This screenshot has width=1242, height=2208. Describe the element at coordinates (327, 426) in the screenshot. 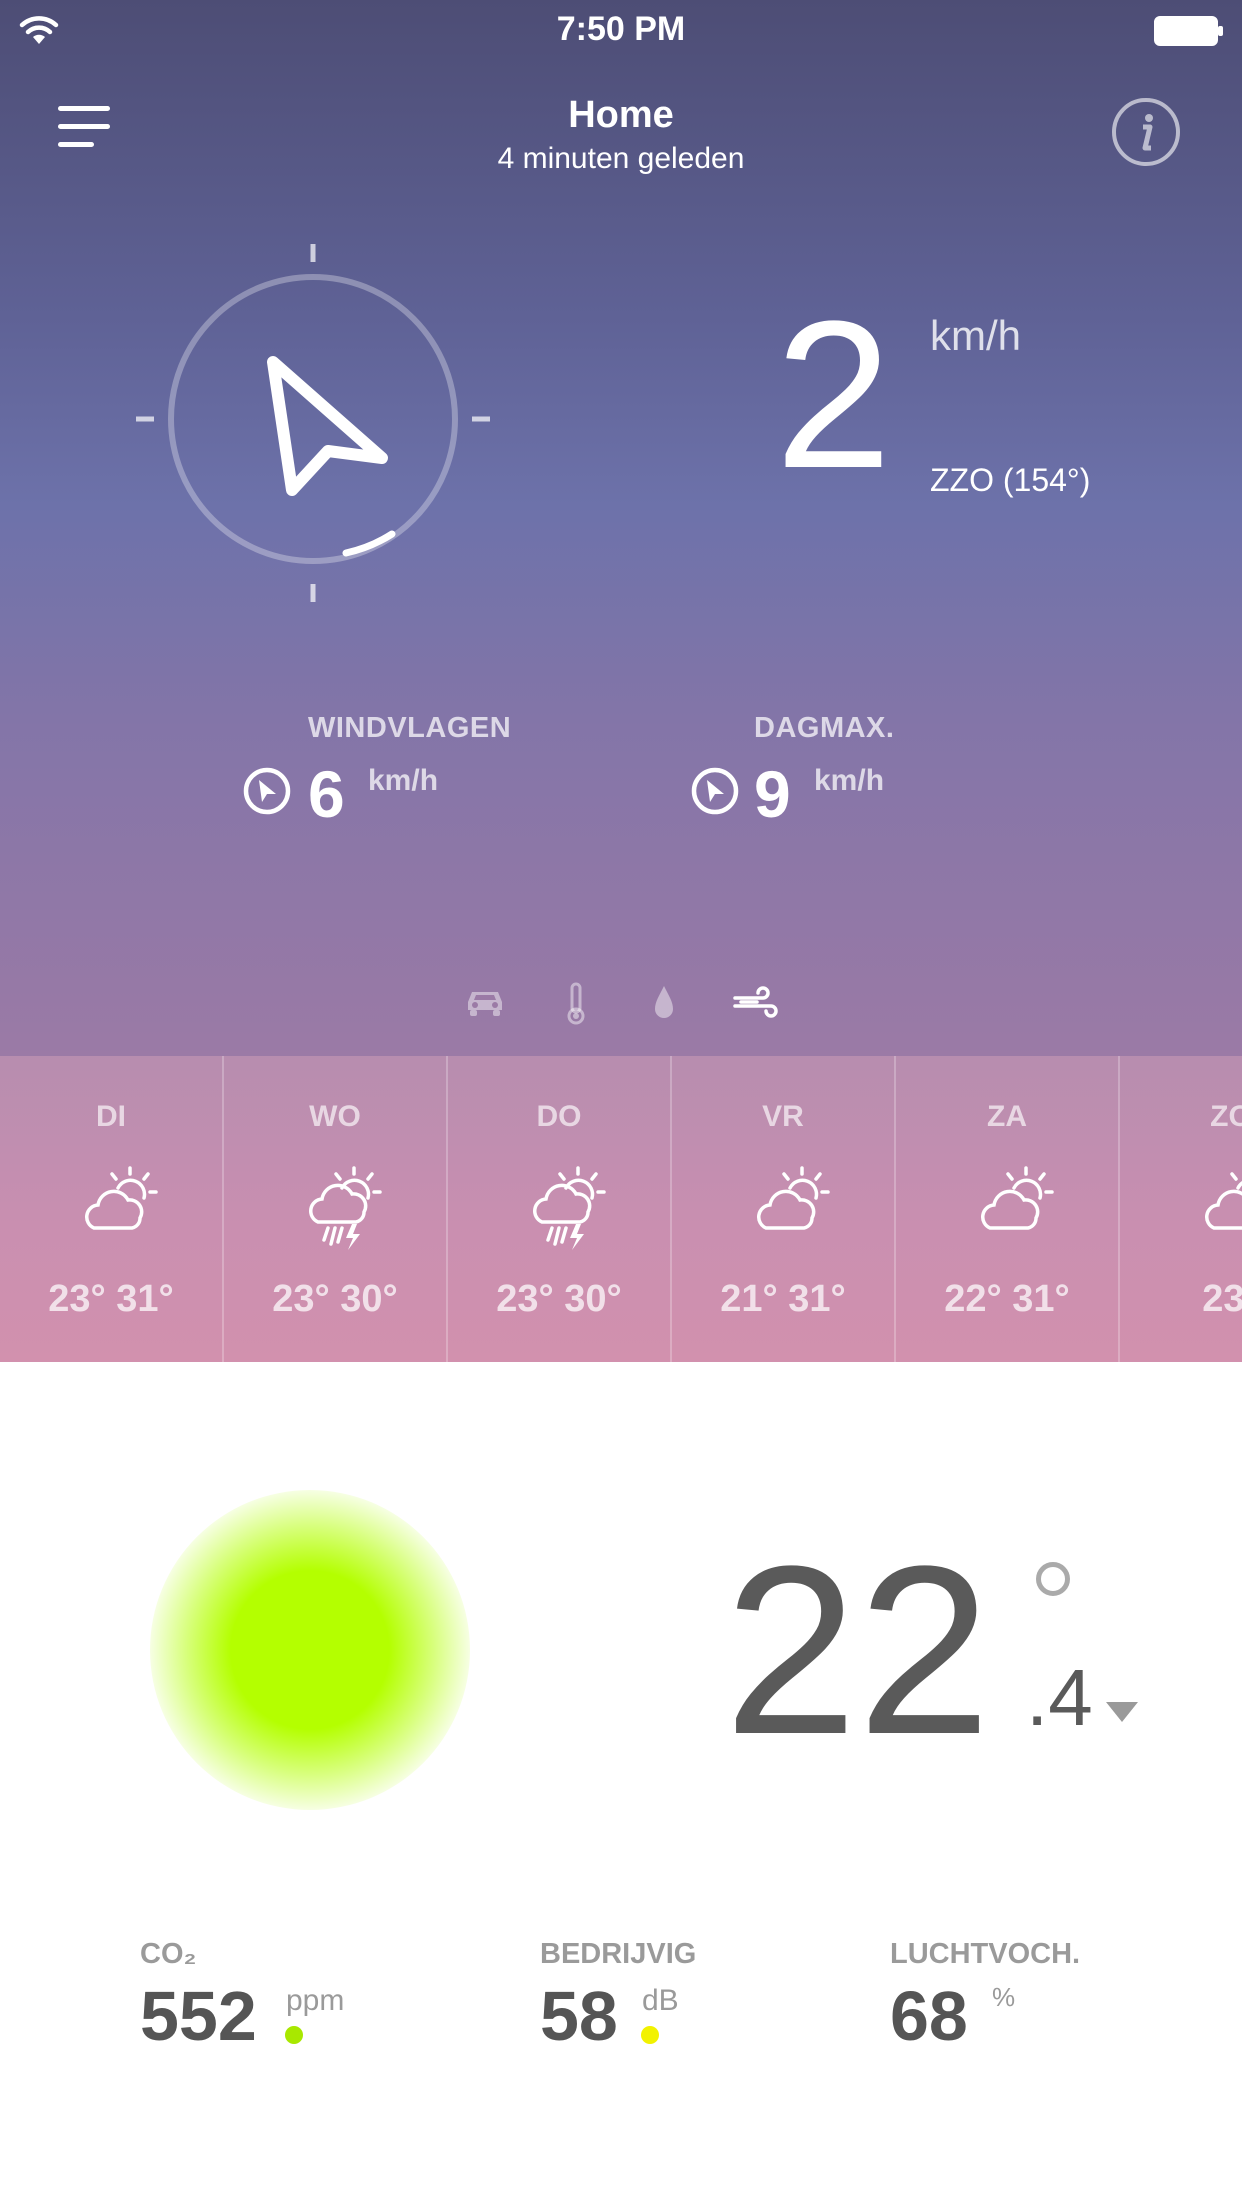

I see `wind-direction-arrow` at that location.